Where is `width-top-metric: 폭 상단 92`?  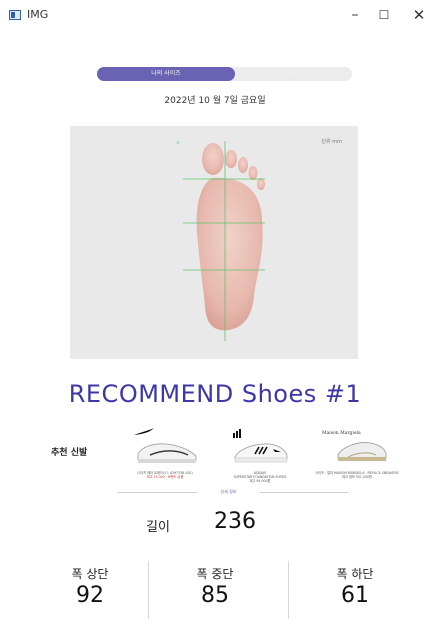 width-top-metric: 폭 상단 92 is located at coordinates (90, 586).